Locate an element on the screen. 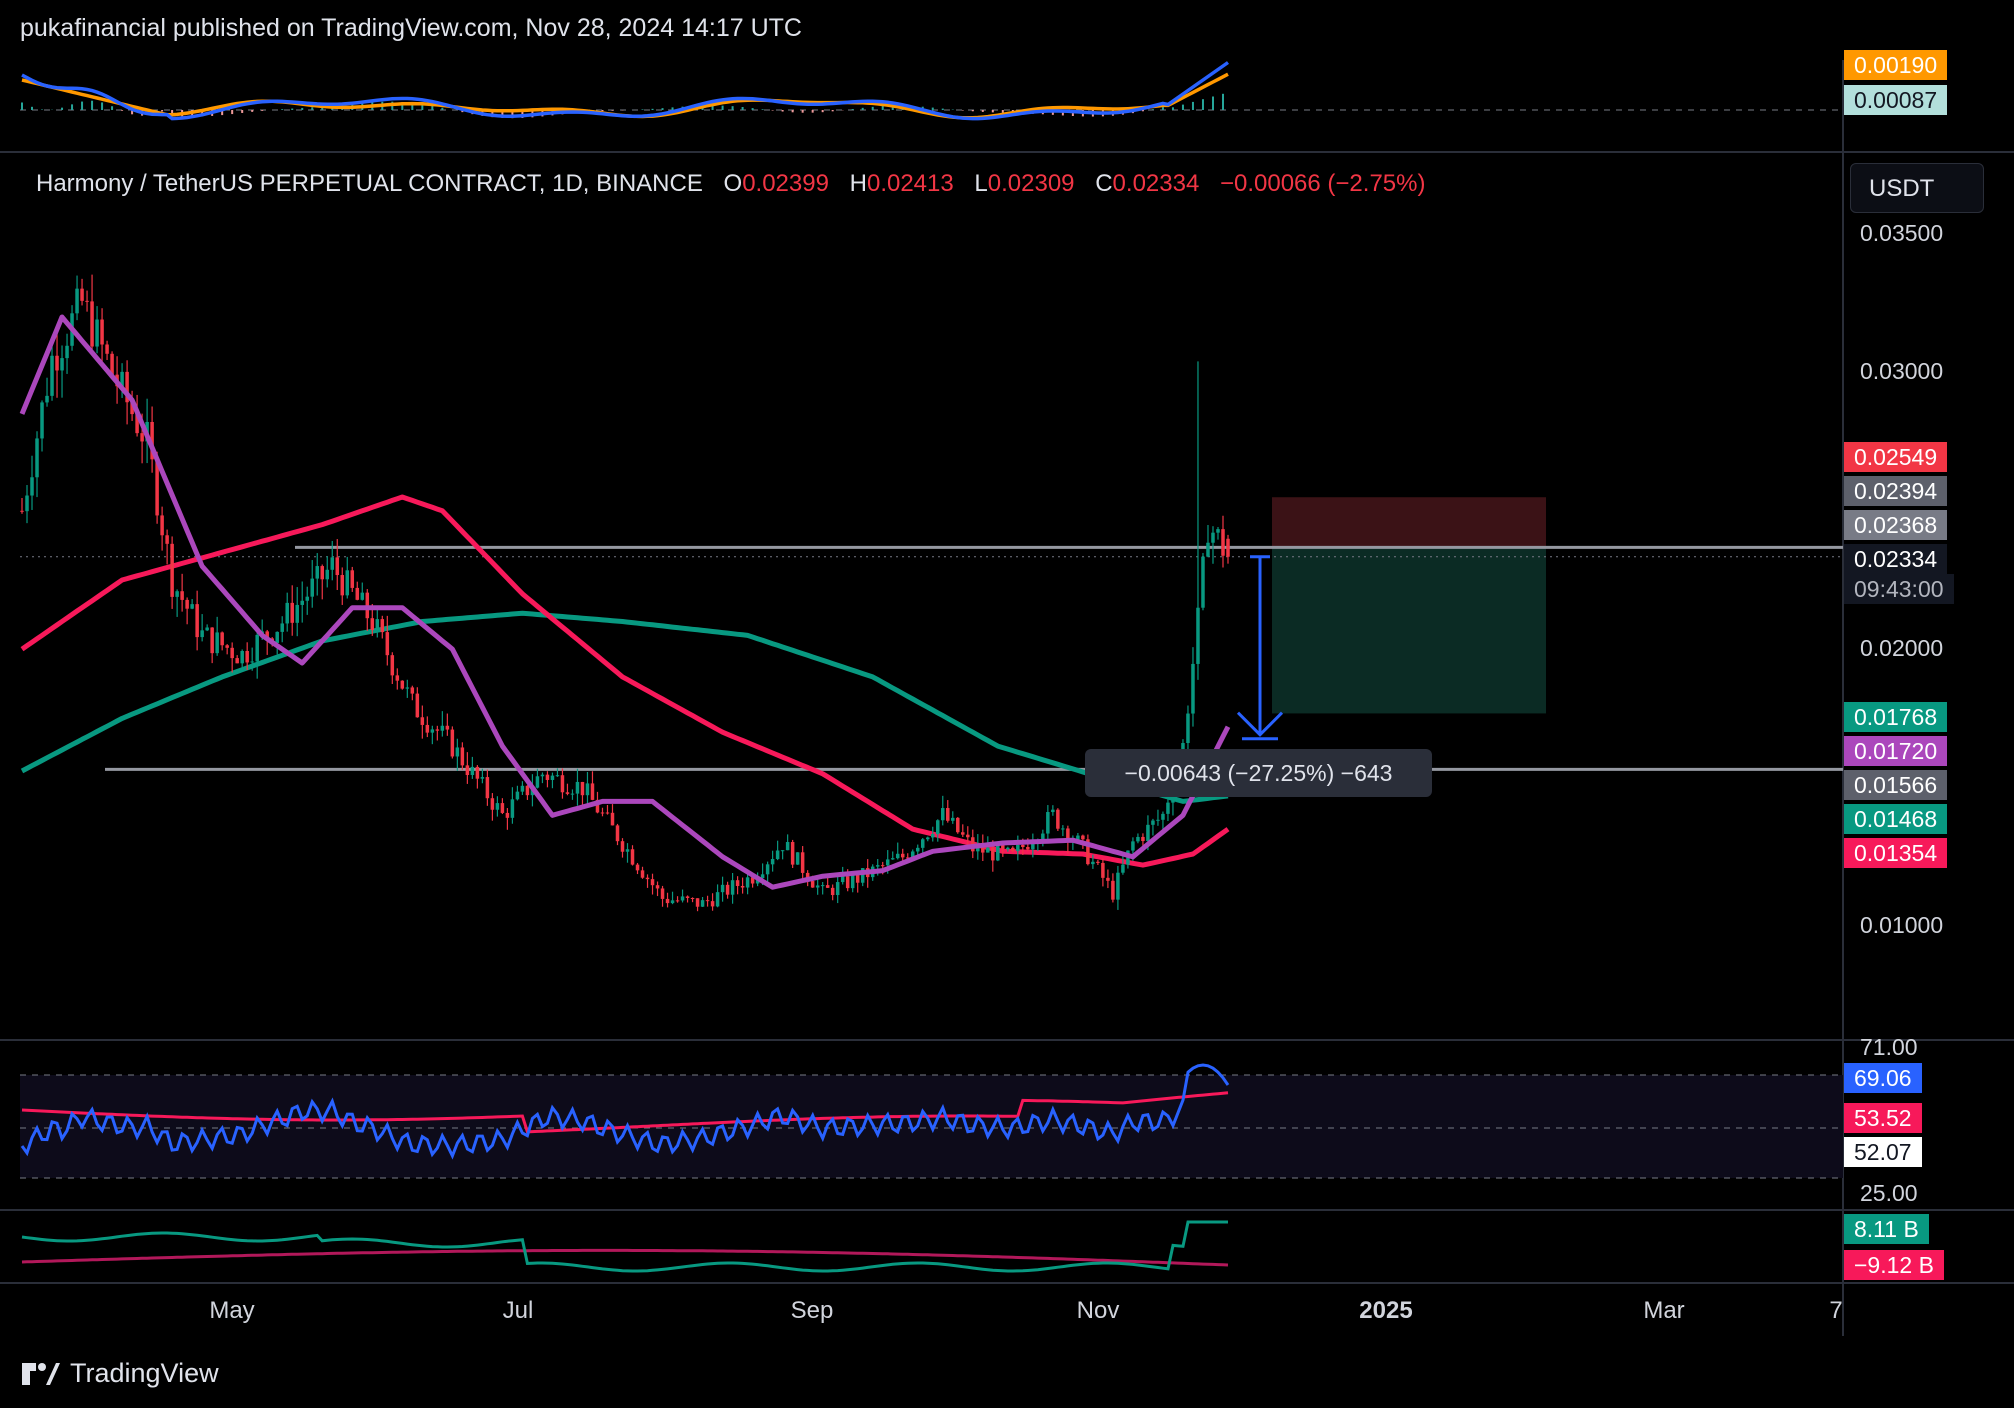 This screenshot has width=2014, height=1408. volume-osc-line is located at coordinates (624, 1246).